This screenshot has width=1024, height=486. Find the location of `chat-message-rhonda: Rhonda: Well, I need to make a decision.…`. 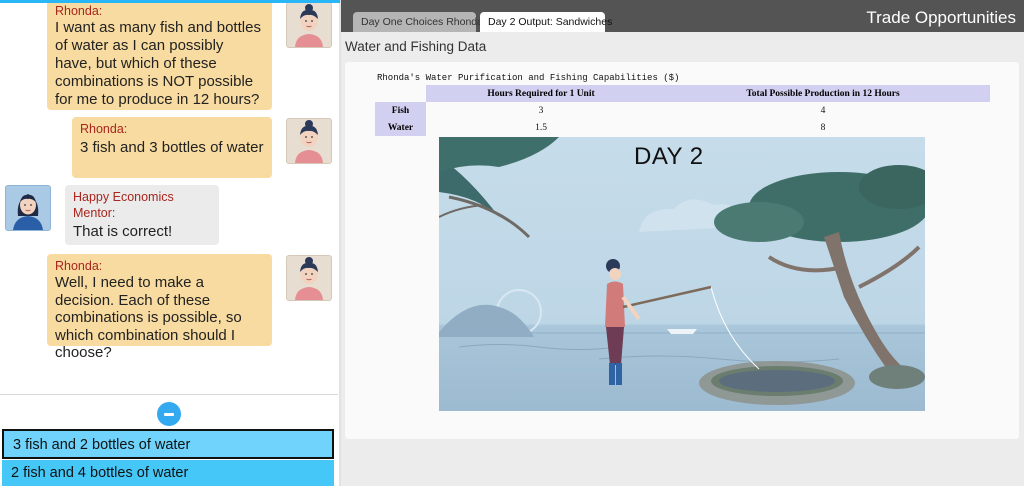

chat-message-rhonda: Rhonda: Well, I need to make a decision.… is located at coordinates (159, 307).